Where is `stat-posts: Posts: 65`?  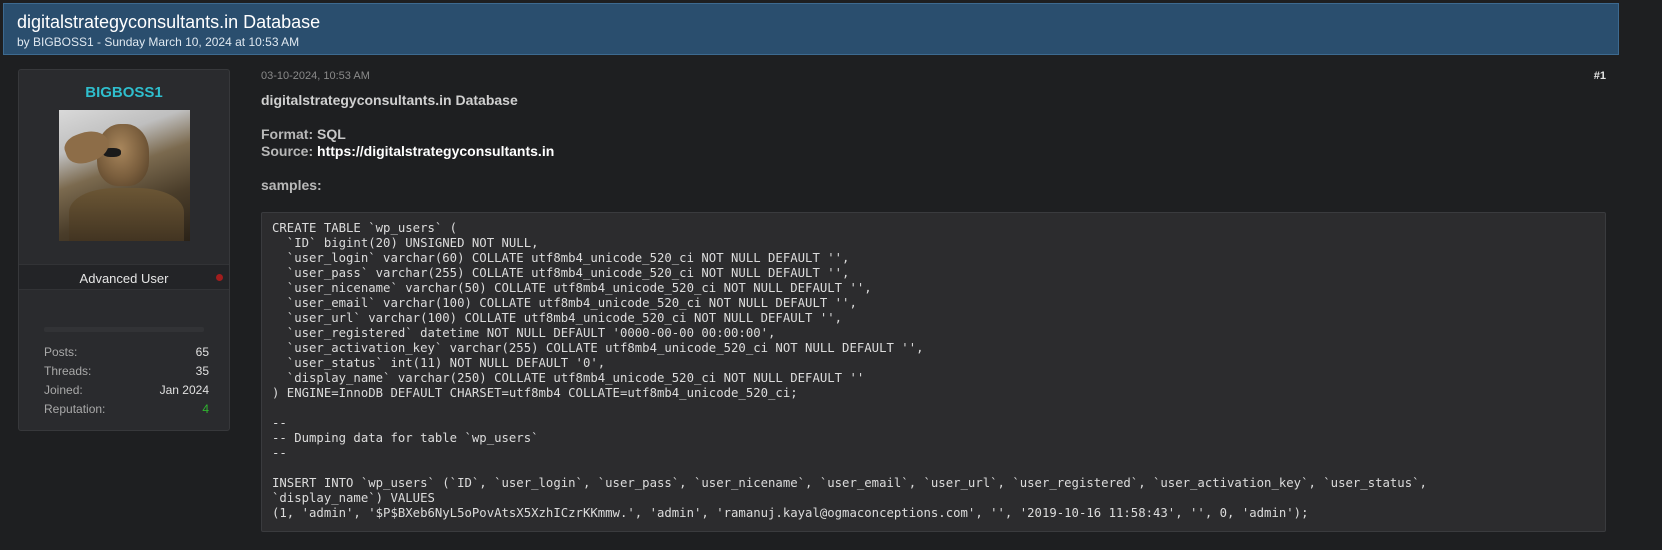 stat-posts: Posts: 65 is located at coordinates (126, 352).